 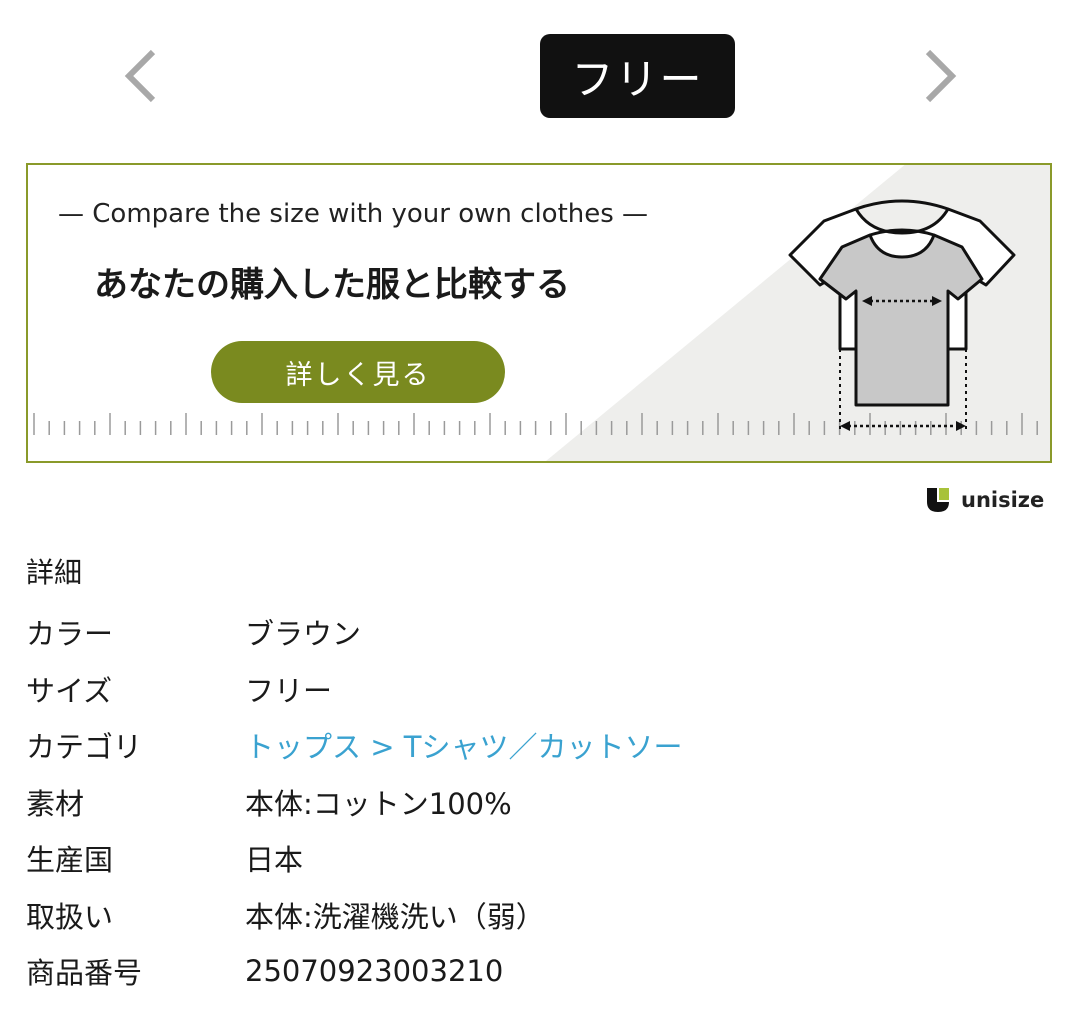 What do you see at coordinates (70, 916) in the screenshot?
I see `detail-key: 取扱い` at bounding box center [70, 916].